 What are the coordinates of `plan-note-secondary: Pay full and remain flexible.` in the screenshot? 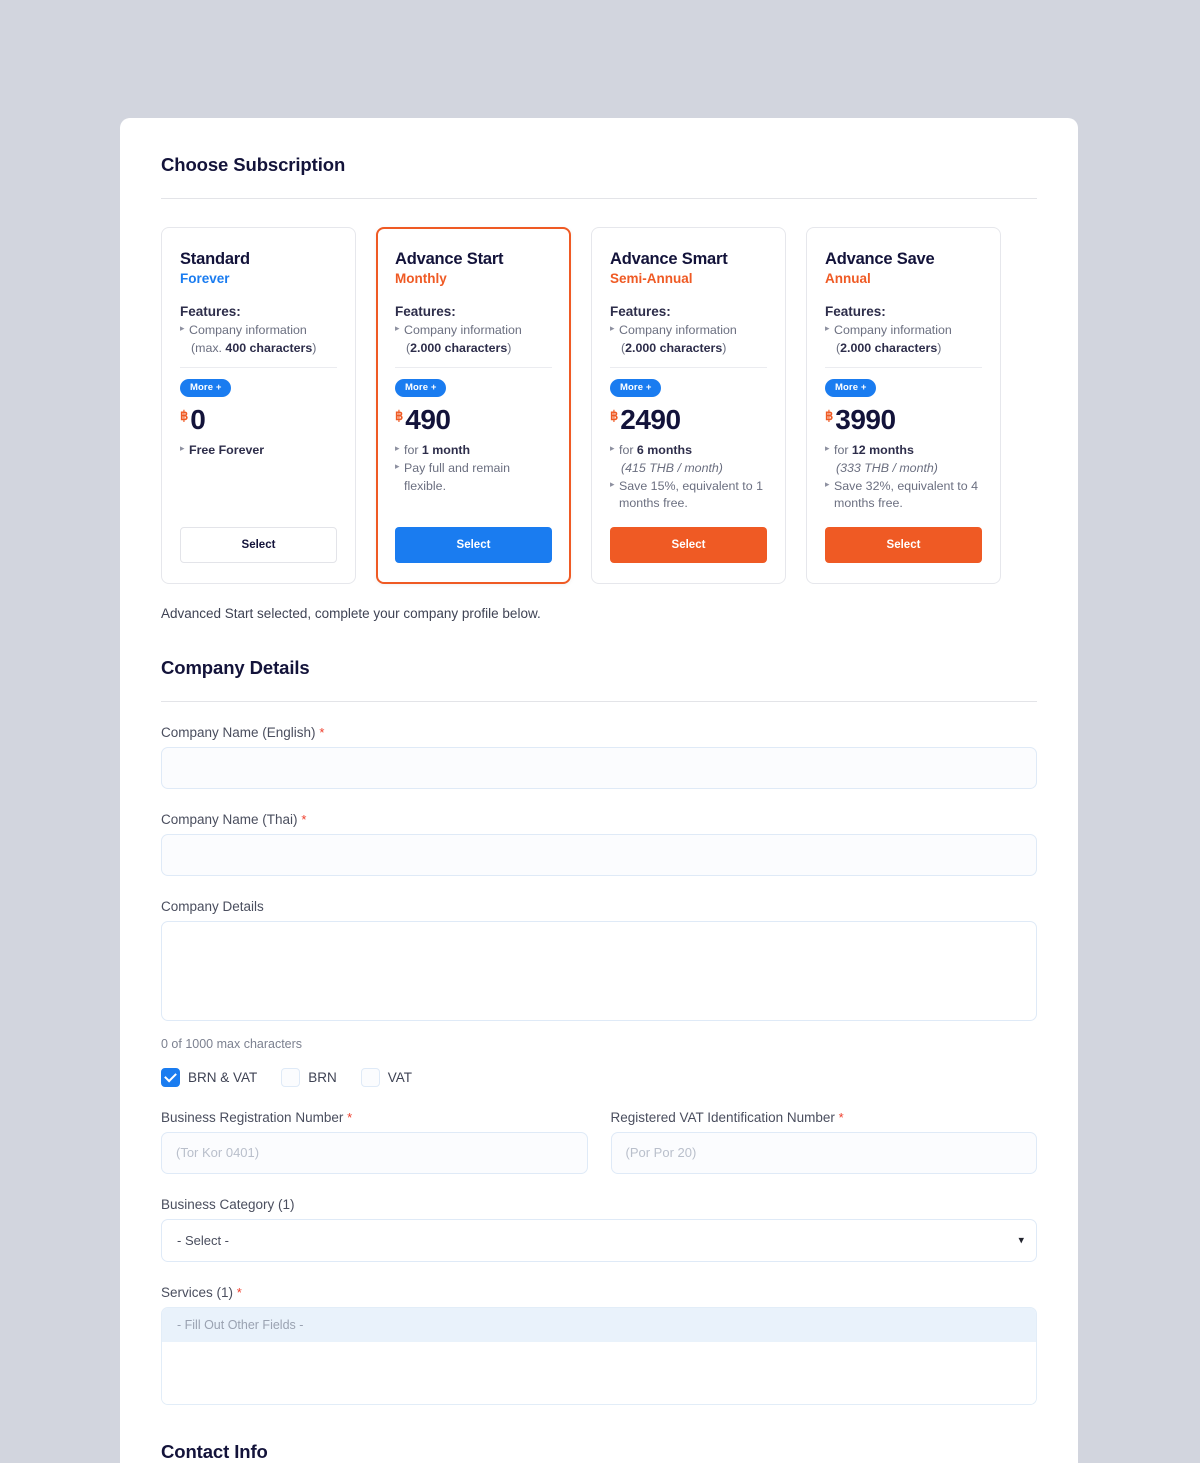 It's located at (473, 477).